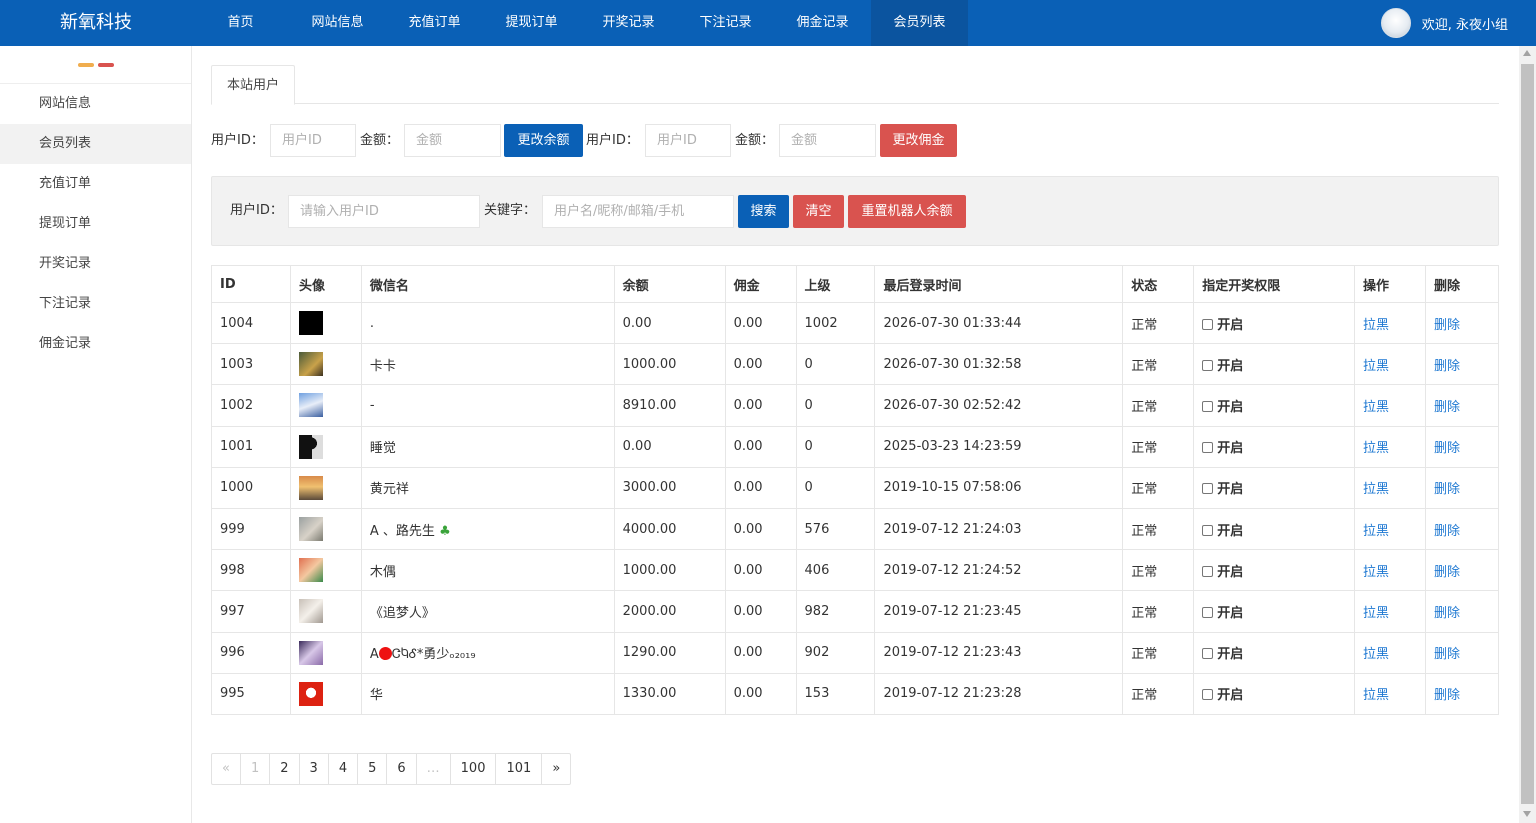  I want to click on change-commission-button: 更改佣金, so click(918, 140).